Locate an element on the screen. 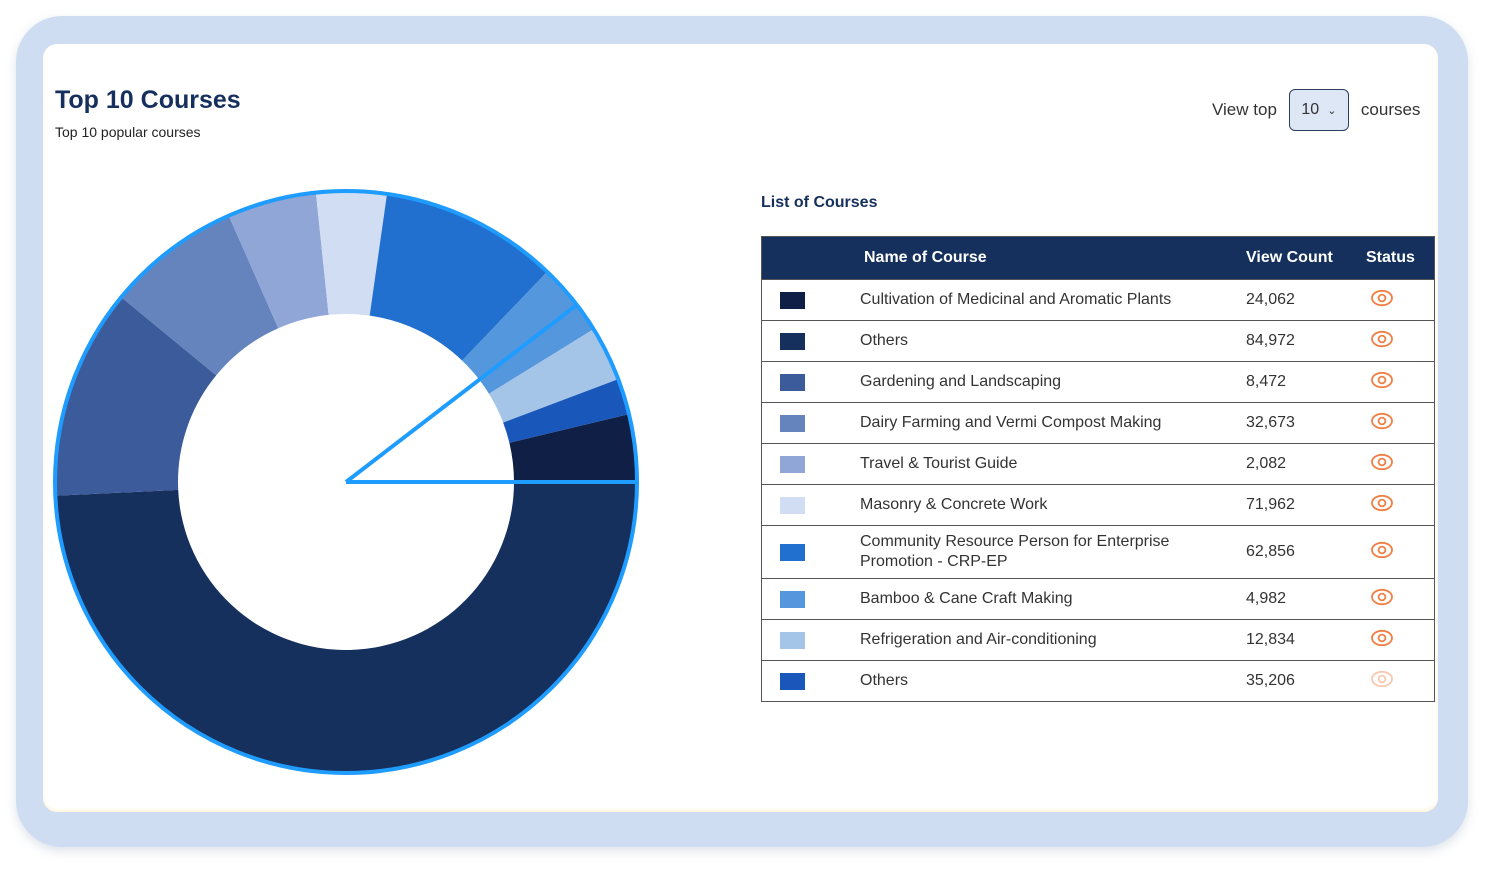 This screenshot has width=1501, height=879. view-count: 32,673 is located at coordinates (1270, 422).